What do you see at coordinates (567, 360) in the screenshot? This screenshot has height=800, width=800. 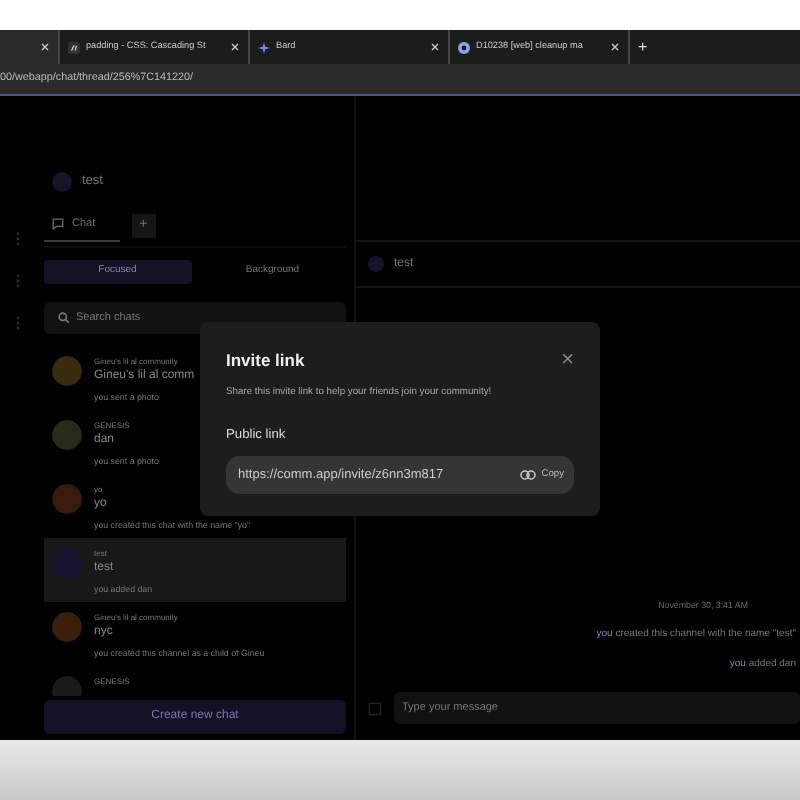 I see `close-button: ×` at bounding box center [567, 360].